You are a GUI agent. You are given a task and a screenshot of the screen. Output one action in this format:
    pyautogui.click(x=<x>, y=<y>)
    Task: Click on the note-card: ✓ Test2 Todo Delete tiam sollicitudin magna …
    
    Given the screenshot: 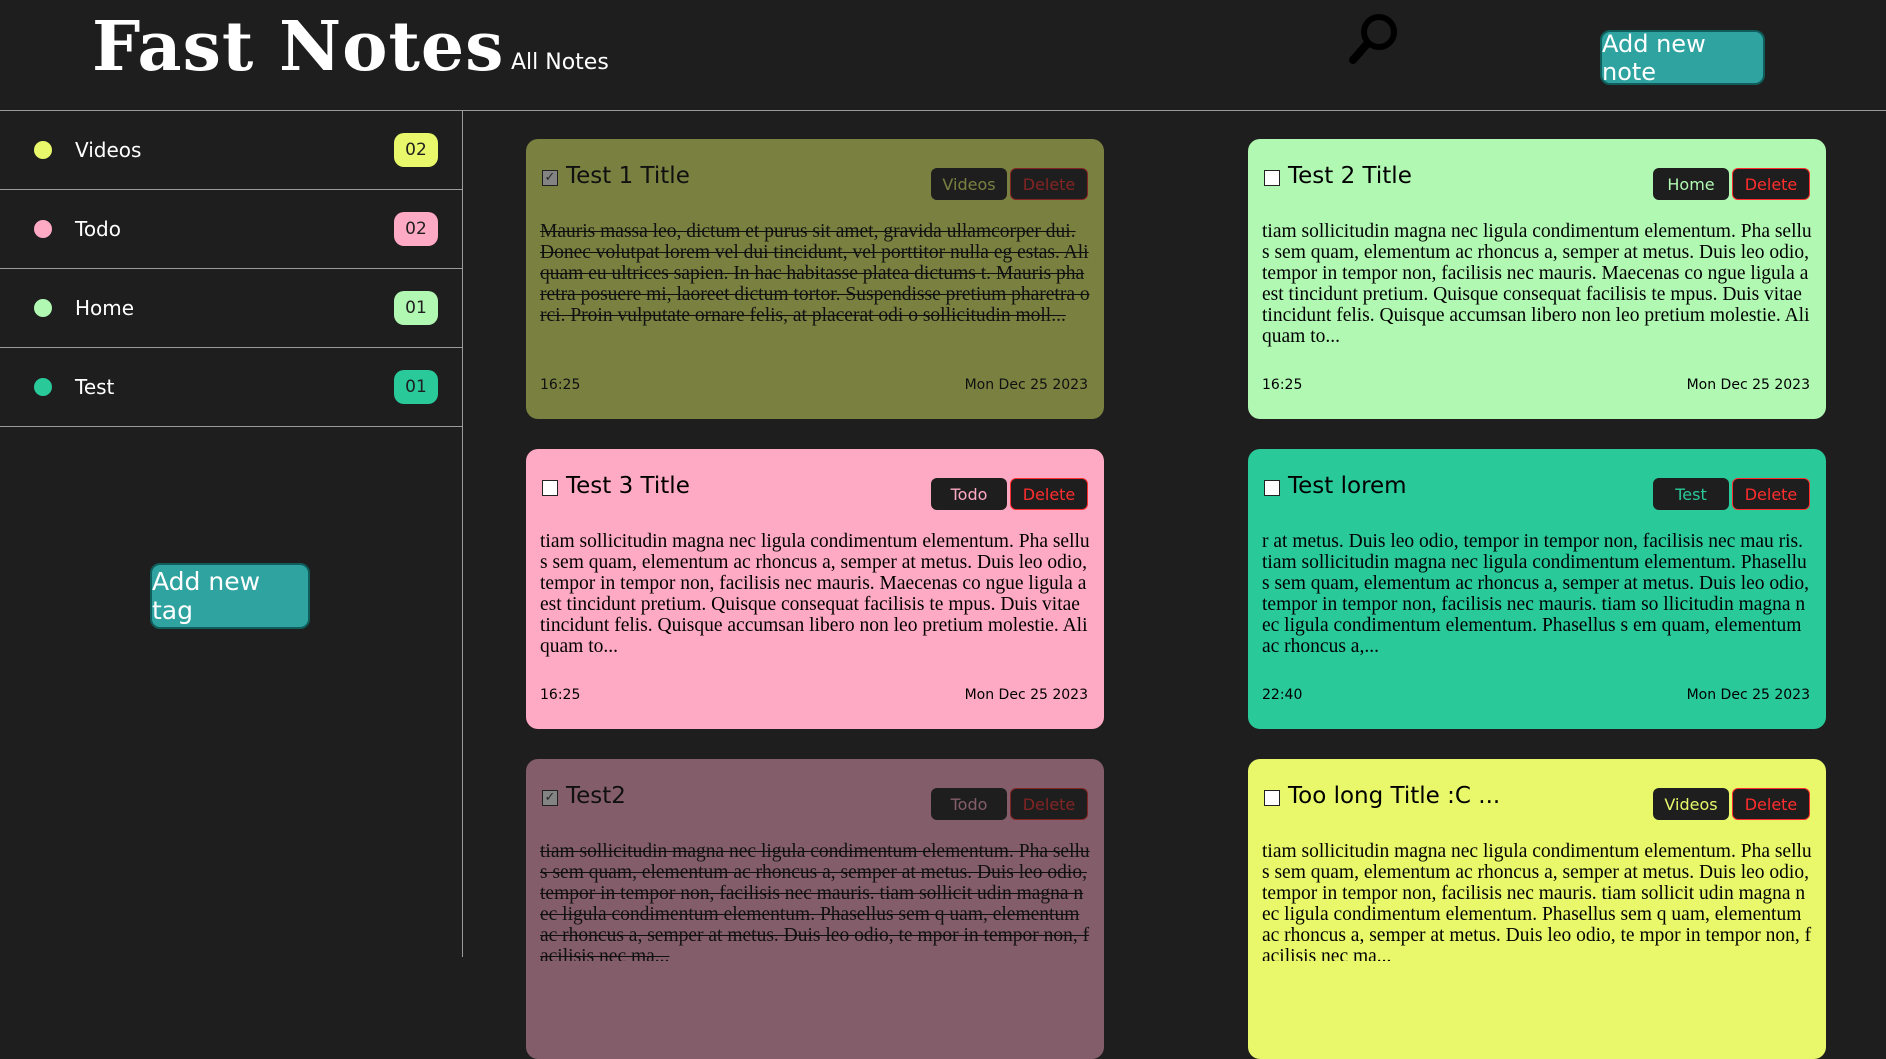 What is the action you would take?
    pyautogui.click(x=815, y=909)
    